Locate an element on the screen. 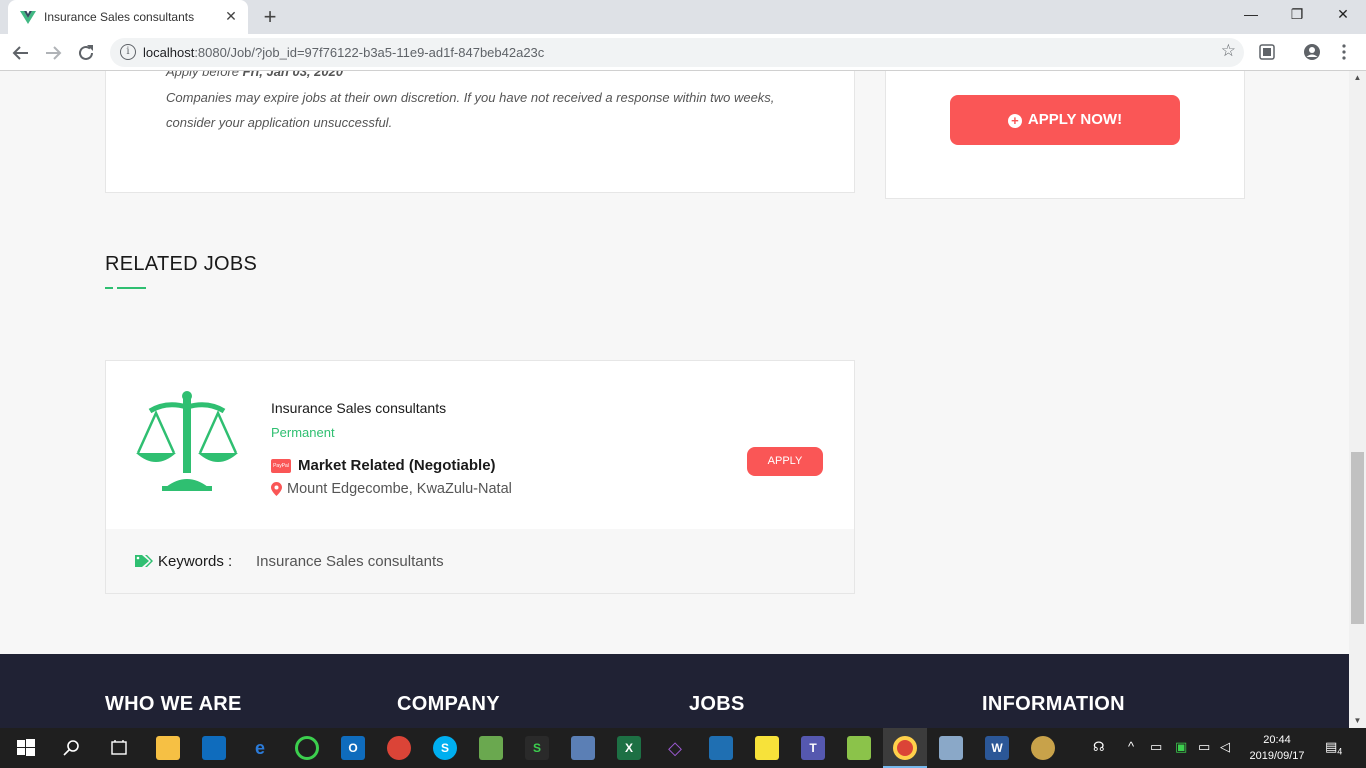 The height and width of the screenshot is (768, 1366). image-viewer-icon is located at coordinates (951, 748).